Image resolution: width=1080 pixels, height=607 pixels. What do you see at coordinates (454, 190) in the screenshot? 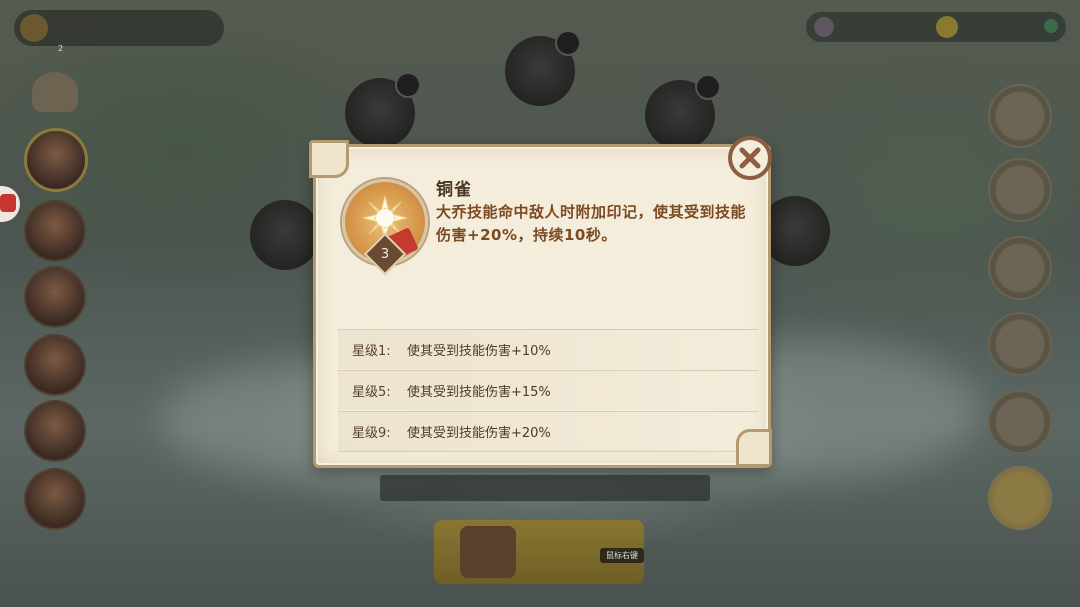
I see `skill-name: 铜雀` at bounding box center [454, 190].